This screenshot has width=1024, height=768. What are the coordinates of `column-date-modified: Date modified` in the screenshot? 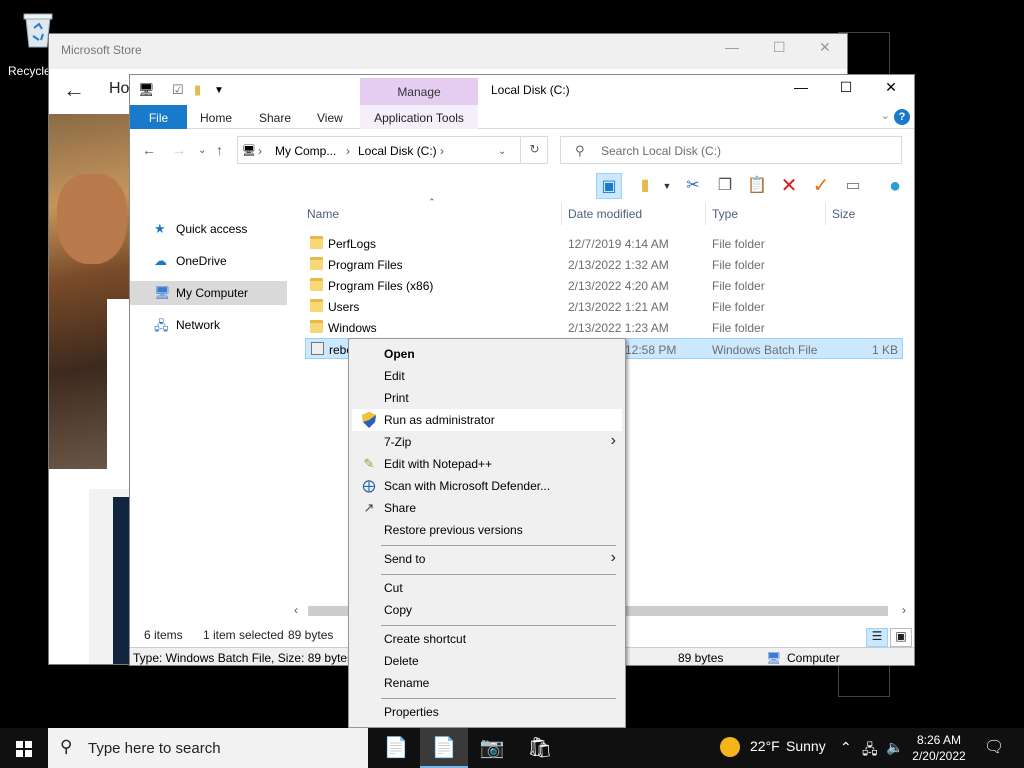 It's located at (605, 214).